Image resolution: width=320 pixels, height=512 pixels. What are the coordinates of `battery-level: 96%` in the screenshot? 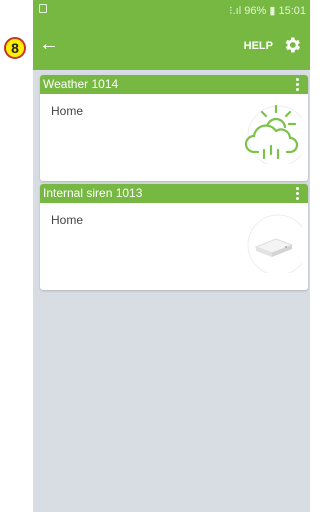 It's located at (255, 11).